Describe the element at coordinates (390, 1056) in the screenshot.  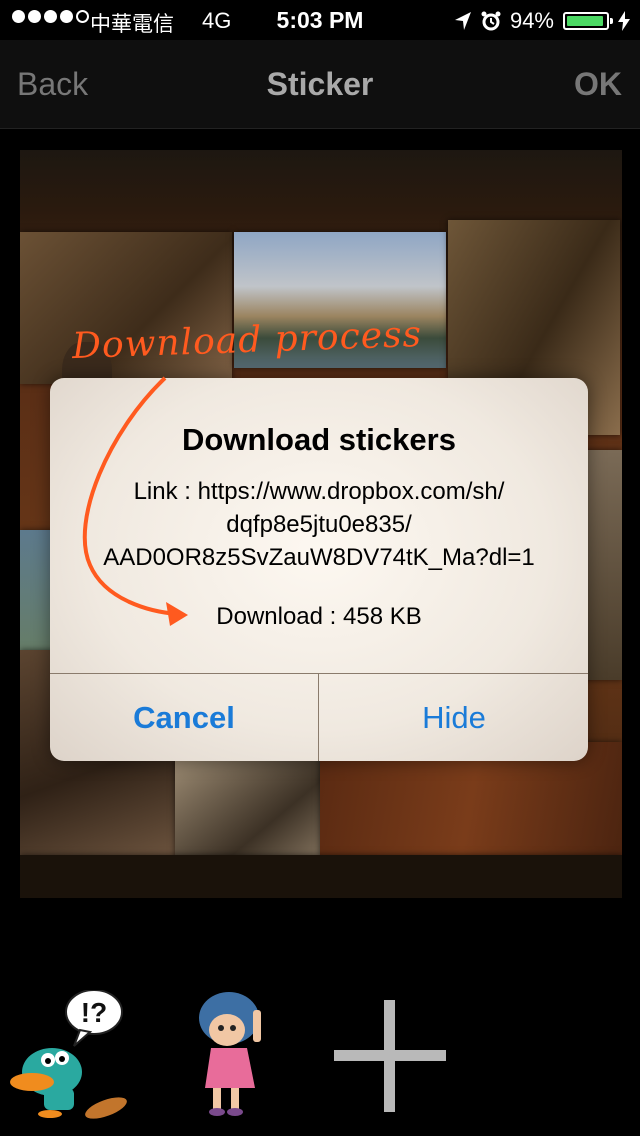
I see `add-sticker-plus-icon` at that location.